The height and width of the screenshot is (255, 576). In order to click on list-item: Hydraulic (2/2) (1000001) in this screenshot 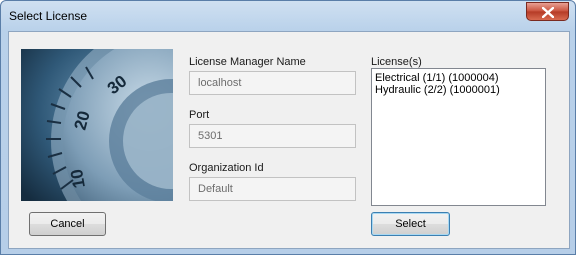, I will do `click(458, 90)`.